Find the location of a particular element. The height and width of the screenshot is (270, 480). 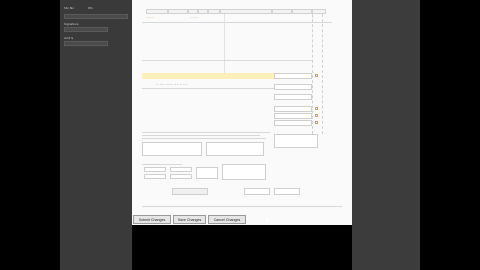

side-row-label: Amt $ is located at coordinates (69, 38).